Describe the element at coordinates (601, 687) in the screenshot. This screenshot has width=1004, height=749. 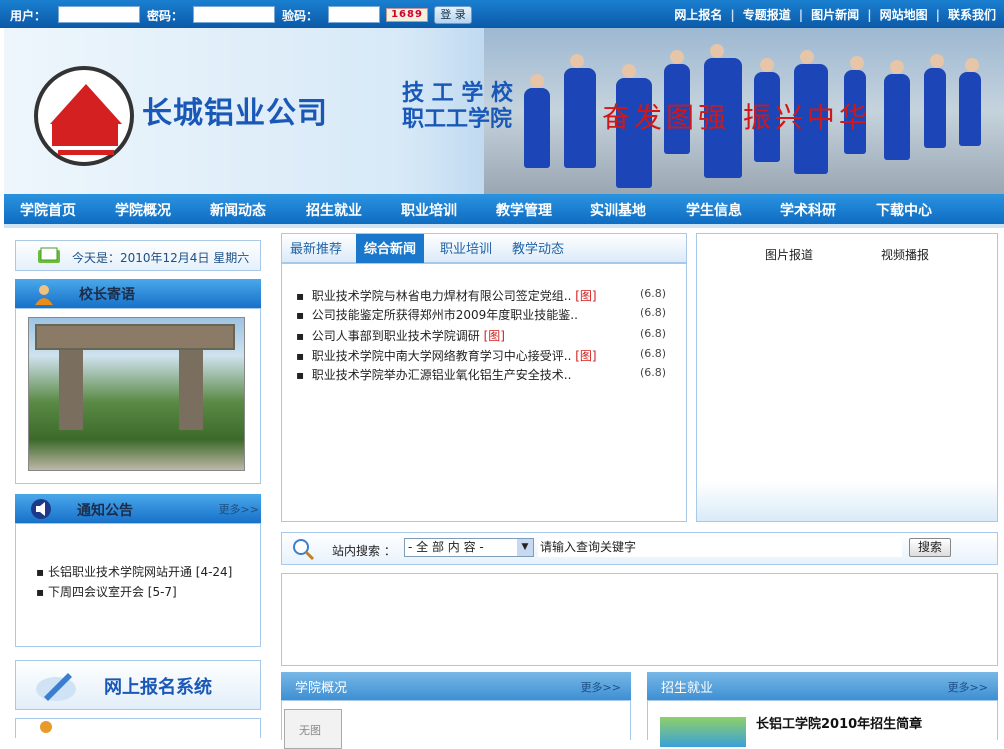
I see `college-more-link: 更多>>` at that location.